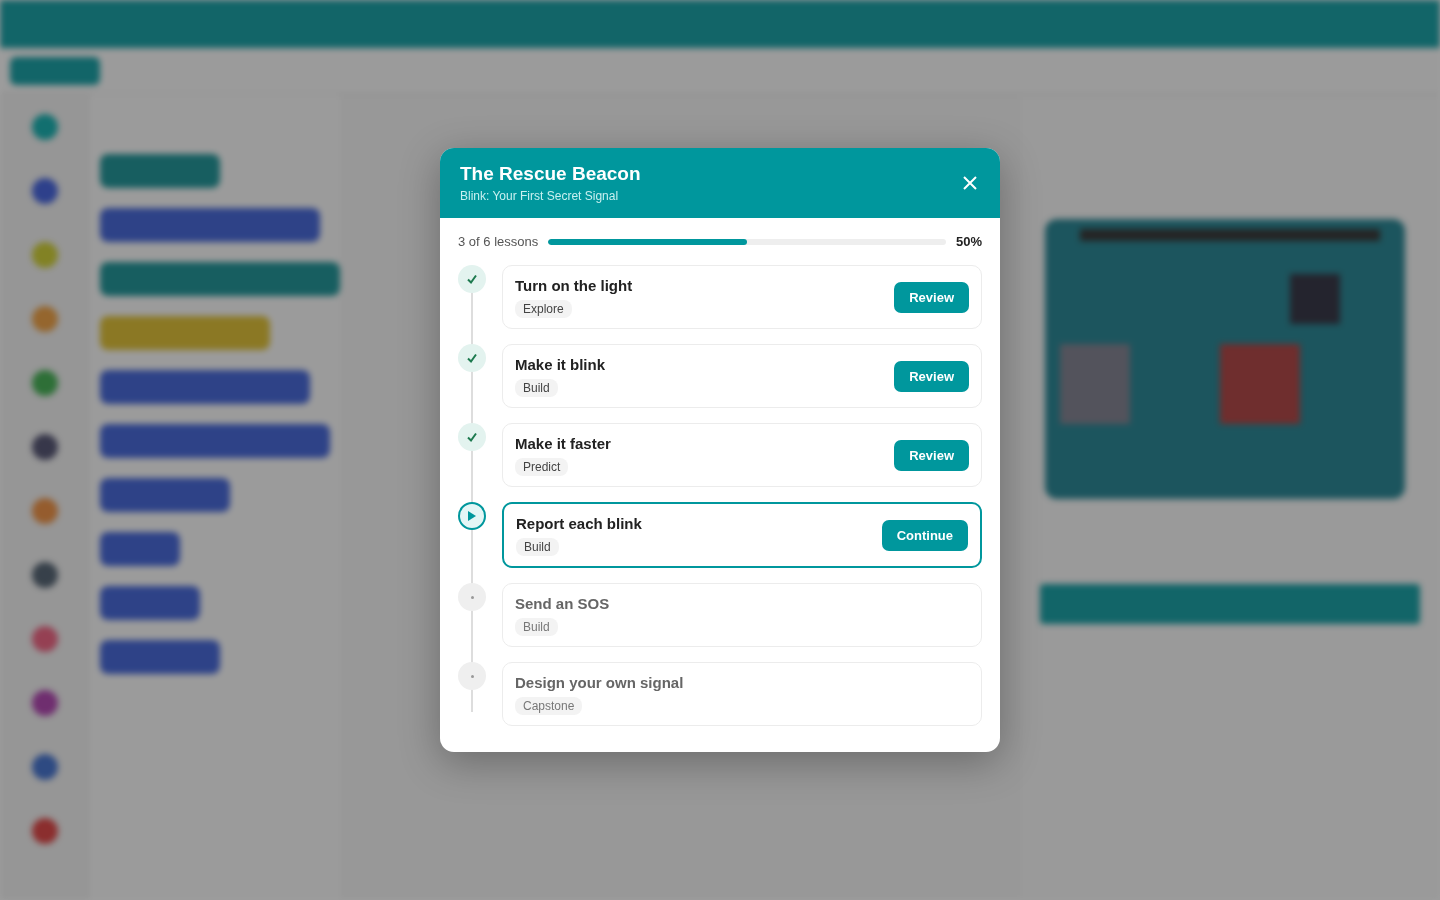  What do you see at coordinates (563, 443) in the screenshot?
I see `lesson-title: Make it faster` at bounding box center [563, 443].